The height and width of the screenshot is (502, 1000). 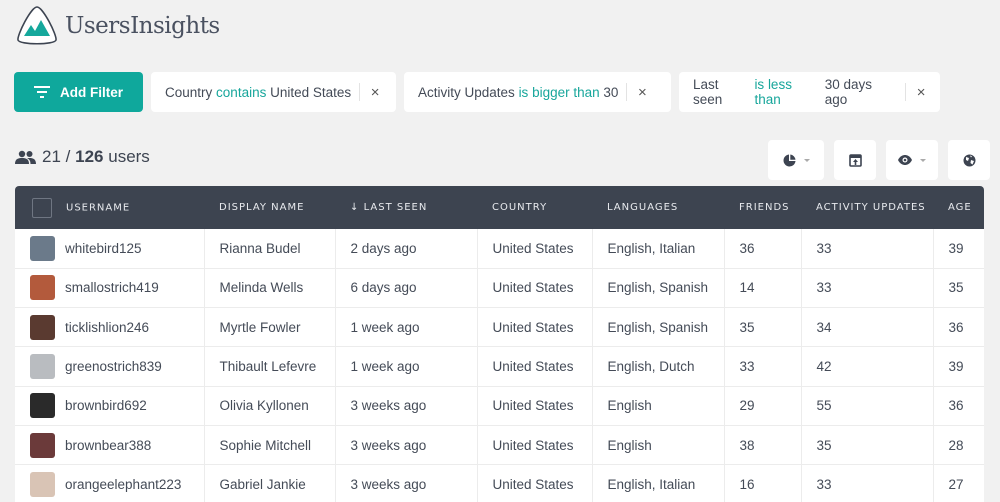 What do you see at coordinates (969, 160) in the screenshot?
I see `map-view-button` at bounding box center [969, 160].